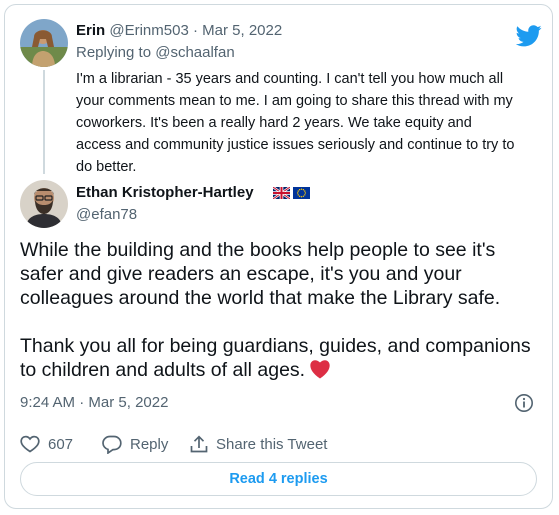 This screenshot has width=559, height=515. Describe the element at coordinates (272, 444) in the screenshot. I see `share-label: Share this Tweet` at that location.